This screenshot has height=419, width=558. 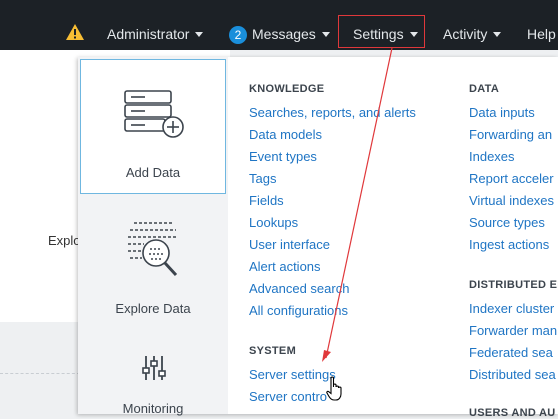 What do you see at coordinates (238, 35) in the screenshot?
I see `messages-count-badge: 2` at bounding box center [238, 35].